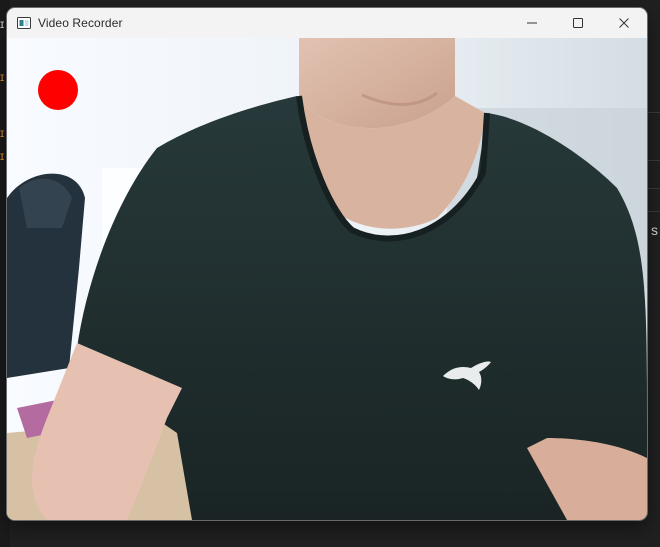 The height and width of the screenshot is (547, 660). I want to click on minimize-icon, so click(532, 23).